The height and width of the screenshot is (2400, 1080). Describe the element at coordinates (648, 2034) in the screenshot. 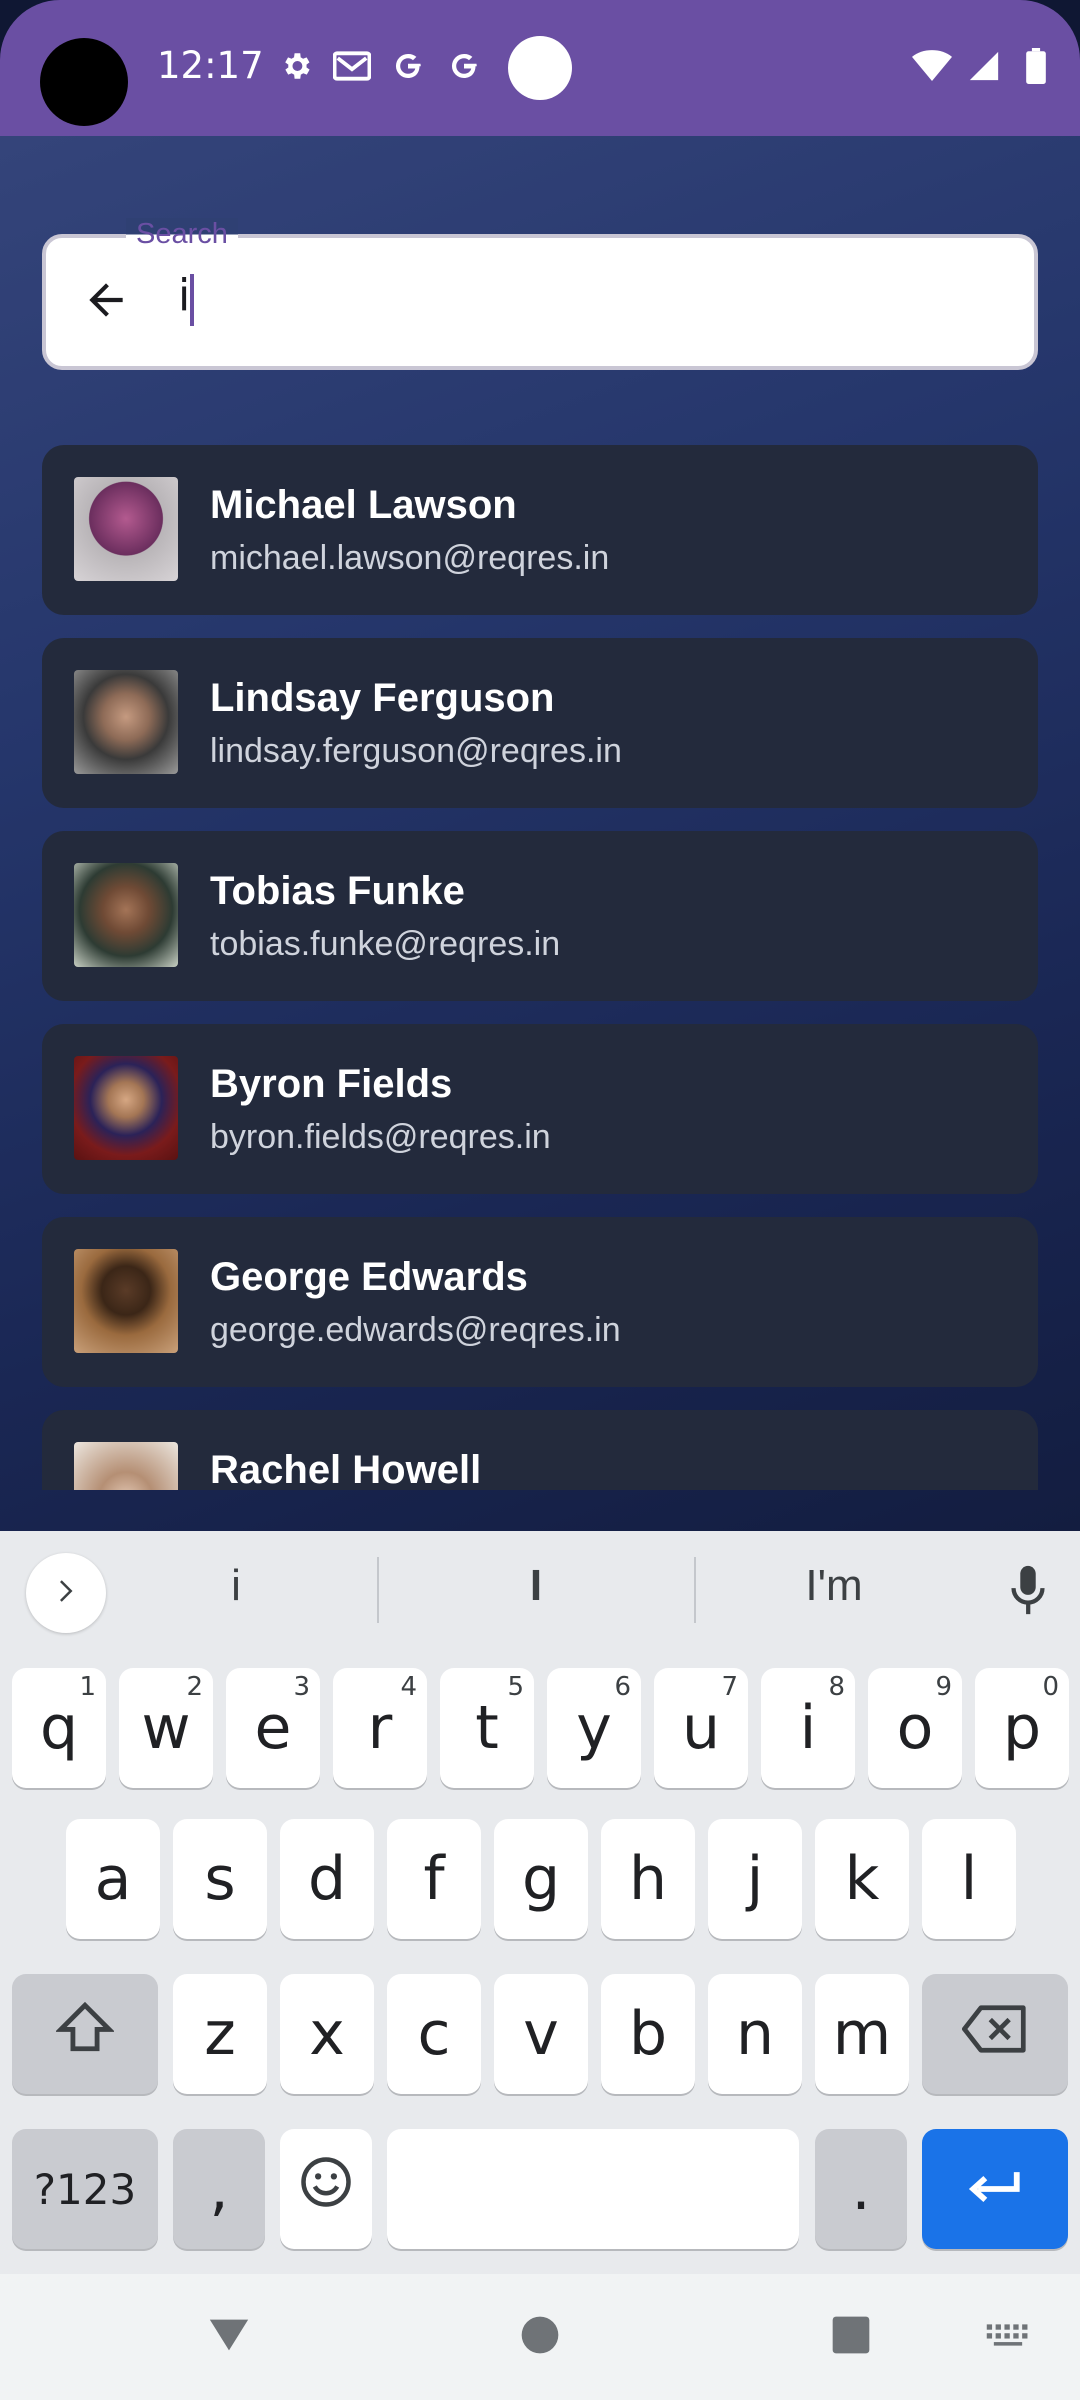

I see `key-b: b` at that location.